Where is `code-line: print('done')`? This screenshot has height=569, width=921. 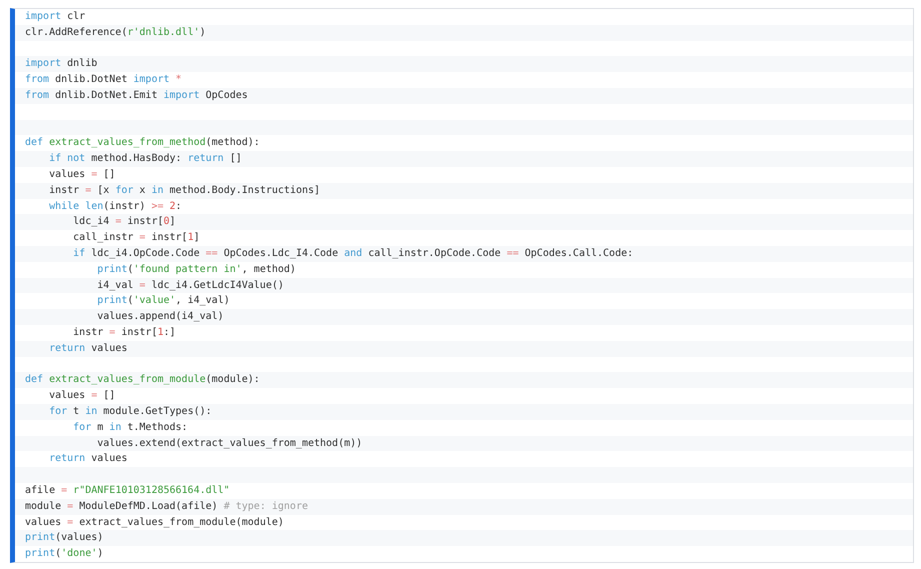 code-line: print('done') is located at coordinates (64, 554).